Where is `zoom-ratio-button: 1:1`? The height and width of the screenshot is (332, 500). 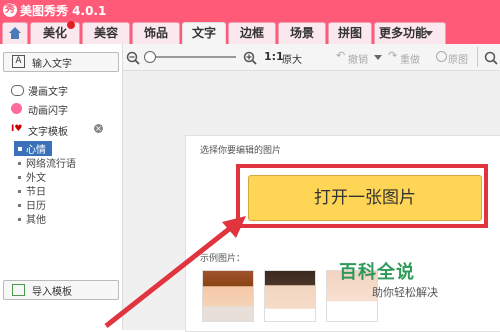
zoom-ratio-button: 1:1 is located at coordinates (274, 56).